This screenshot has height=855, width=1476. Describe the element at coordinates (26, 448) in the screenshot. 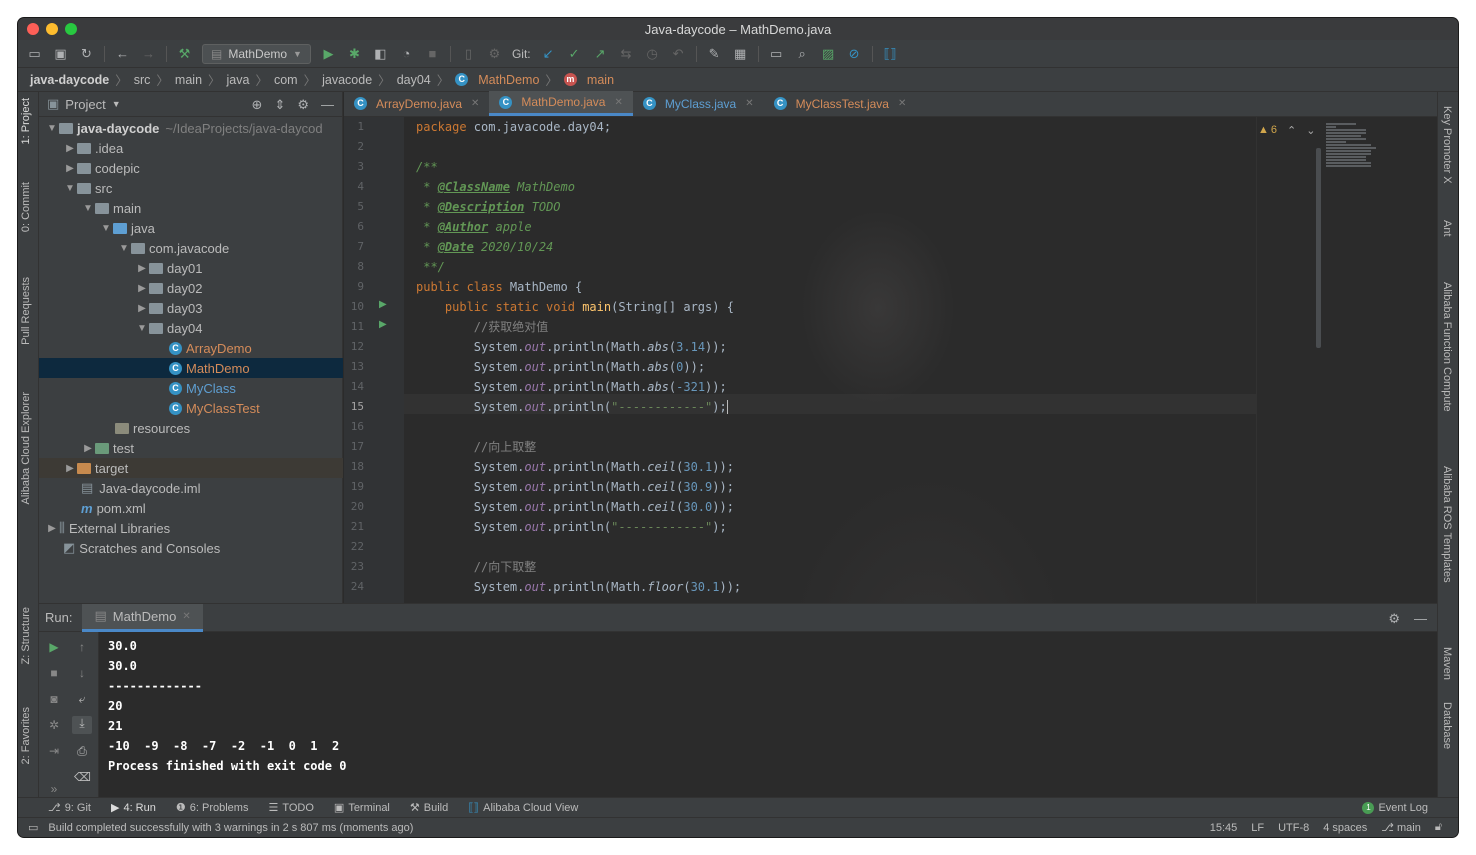

I see `tool-tab-alibaba-cloud-explorer: Alibaba Cloud Explorer` at that location.